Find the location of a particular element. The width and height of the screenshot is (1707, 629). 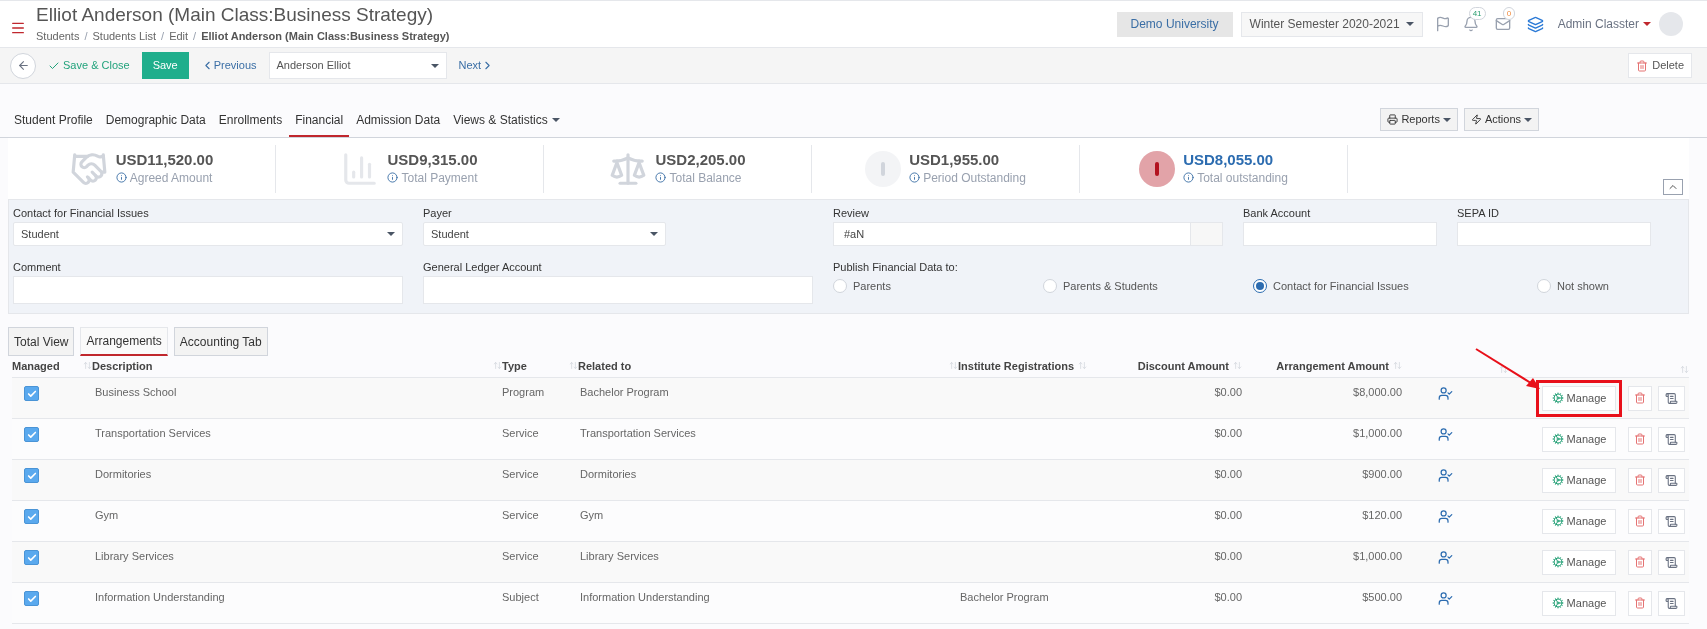

delete-button: Delete is located at coordinates (1660, 65).